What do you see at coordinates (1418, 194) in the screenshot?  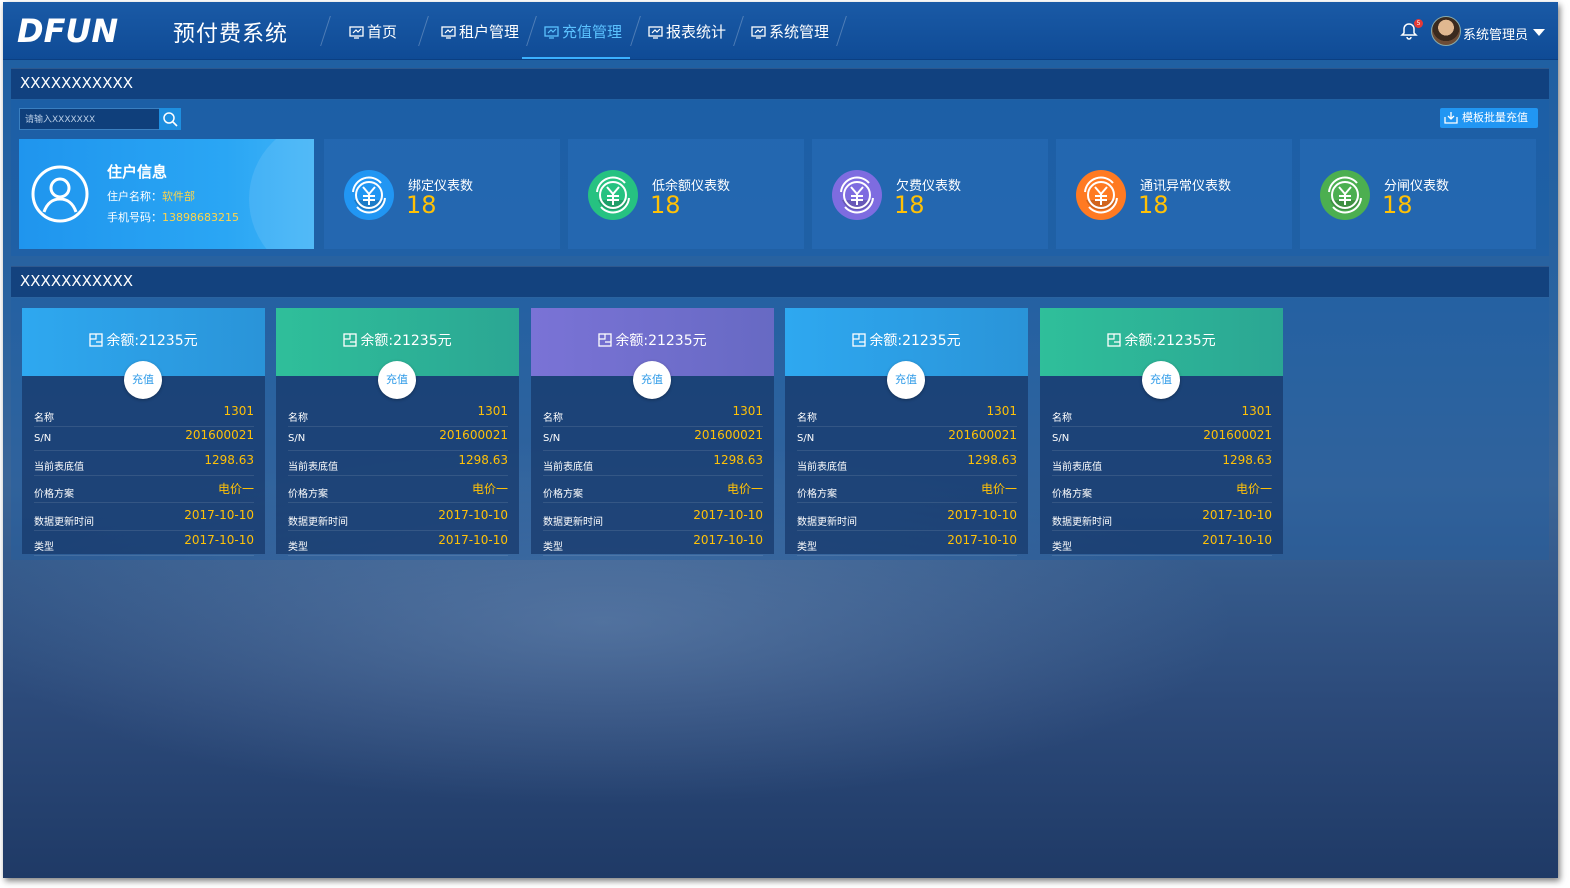 I see `stat-card-4: 分闸仪表数 18` at bounding box center [1418, 194].